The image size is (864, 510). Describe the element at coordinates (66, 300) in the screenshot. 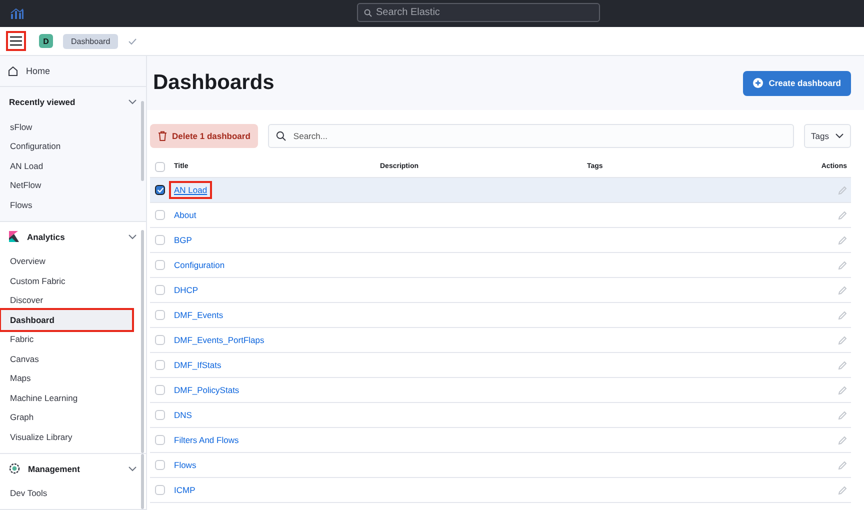

I see `sidebar-item: Discover` at that location.